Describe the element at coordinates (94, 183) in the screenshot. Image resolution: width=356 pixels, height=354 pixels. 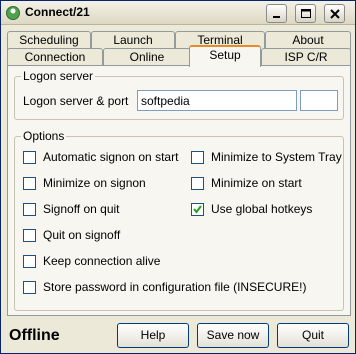
I see `label-minimize-on-signon: Minimize on signon` at that location.